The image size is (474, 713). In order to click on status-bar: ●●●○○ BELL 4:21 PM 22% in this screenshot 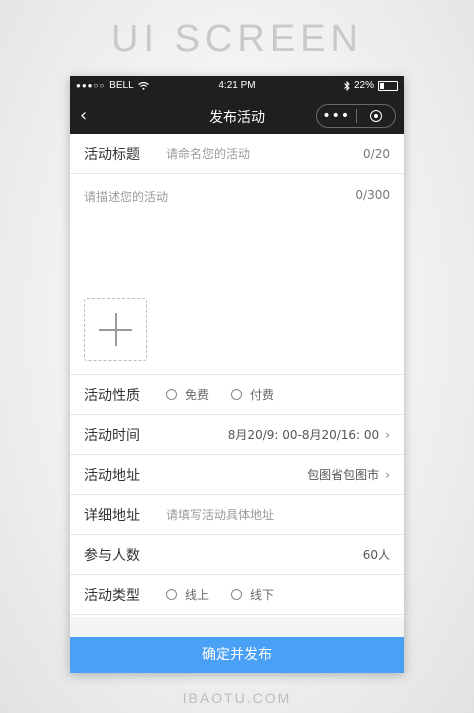, I will do `click(237, 86)`.